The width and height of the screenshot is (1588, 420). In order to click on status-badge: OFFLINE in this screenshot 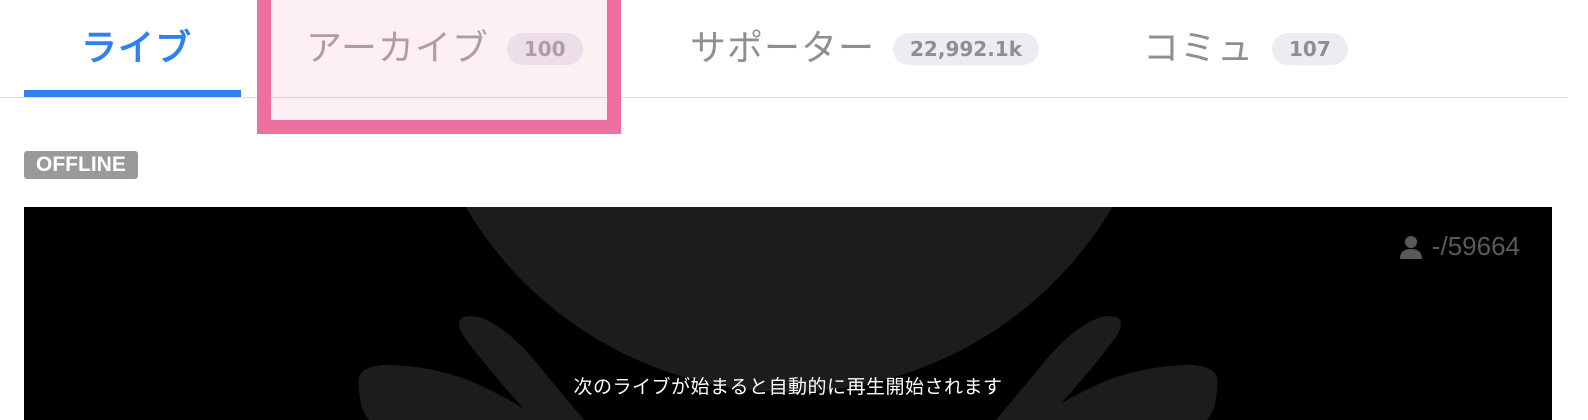, I will do `click(81, 165)`.